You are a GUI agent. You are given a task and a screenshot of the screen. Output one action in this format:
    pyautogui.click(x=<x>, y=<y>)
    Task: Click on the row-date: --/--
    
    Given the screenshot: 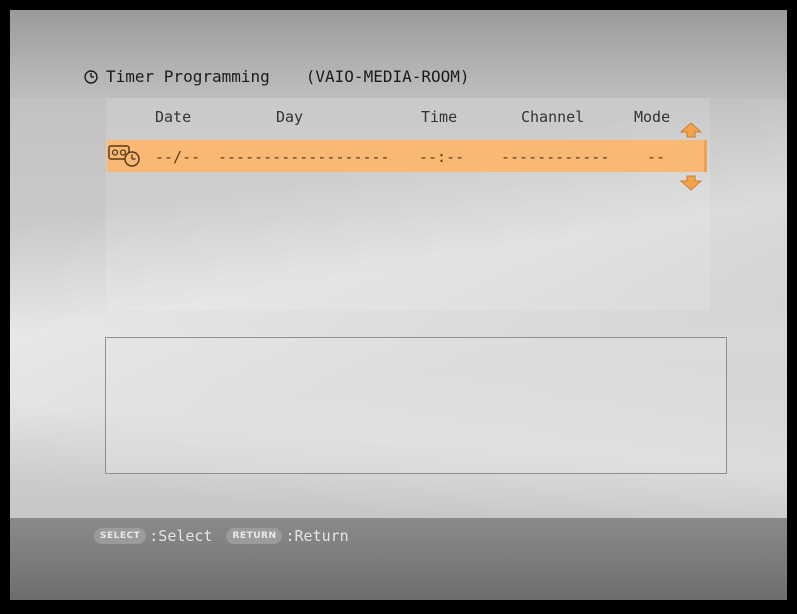 What is the action you would take?
    pyautogui.click(x=178, y=157)
    